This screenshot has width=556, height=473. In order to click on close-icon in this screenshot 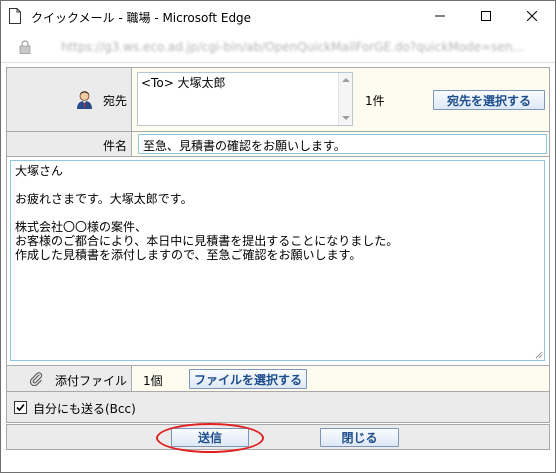, I will do `click(532, 16)`.